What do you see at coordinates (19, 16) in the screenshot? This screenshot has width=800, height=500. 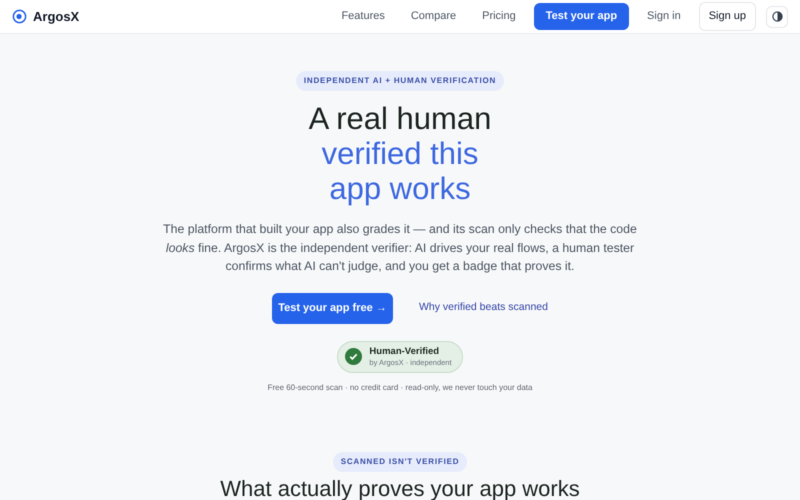 I see `logo-icon` at bounding box center [19, 16].